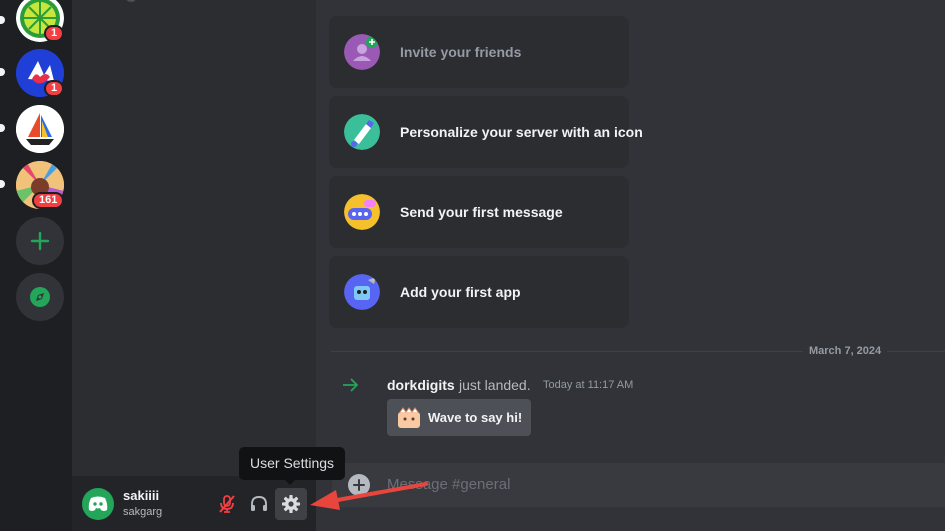  Describe the element at coordinates (475, 417) in the screenshot. I see `wave-button-label: Wave to say hi!` at that location.